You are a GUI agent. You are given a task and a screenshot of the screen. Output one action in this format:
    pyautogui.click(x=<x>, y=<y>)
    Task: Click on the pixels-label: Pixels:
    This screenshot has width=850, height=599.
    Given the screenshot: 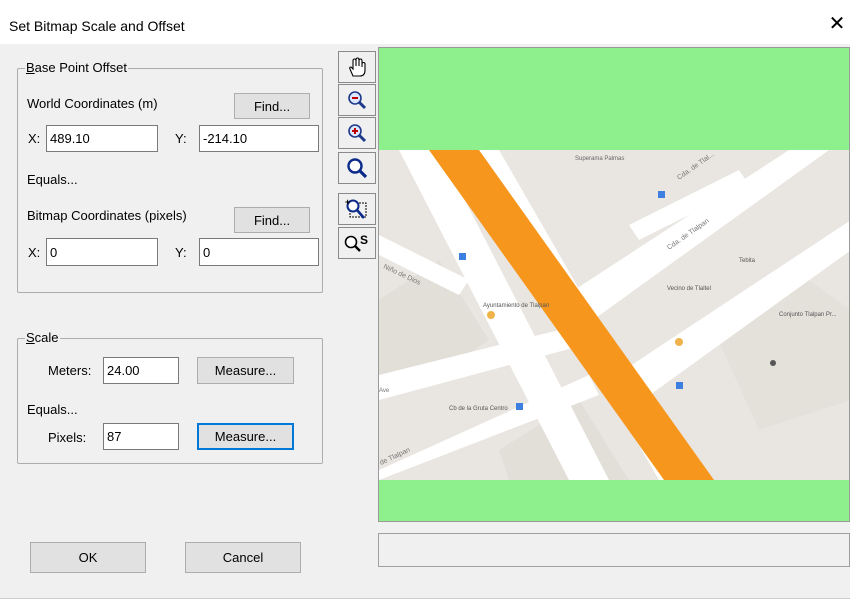 What is the action you would take?
    pyautogui.click(x=67, y=437)
    